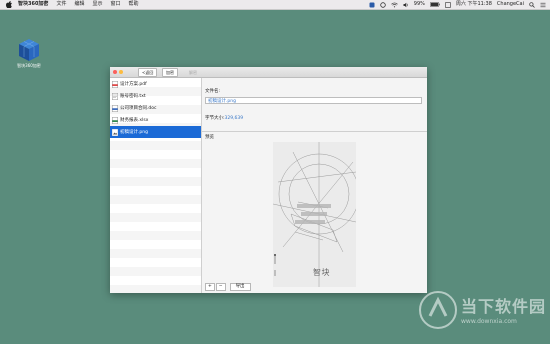 The width and height of the screenshot is (550, 344). What do you see at coordinates (419, 4) in the screenshot?
I see `battery-percent: 99%` at bounding box center [419, 4].